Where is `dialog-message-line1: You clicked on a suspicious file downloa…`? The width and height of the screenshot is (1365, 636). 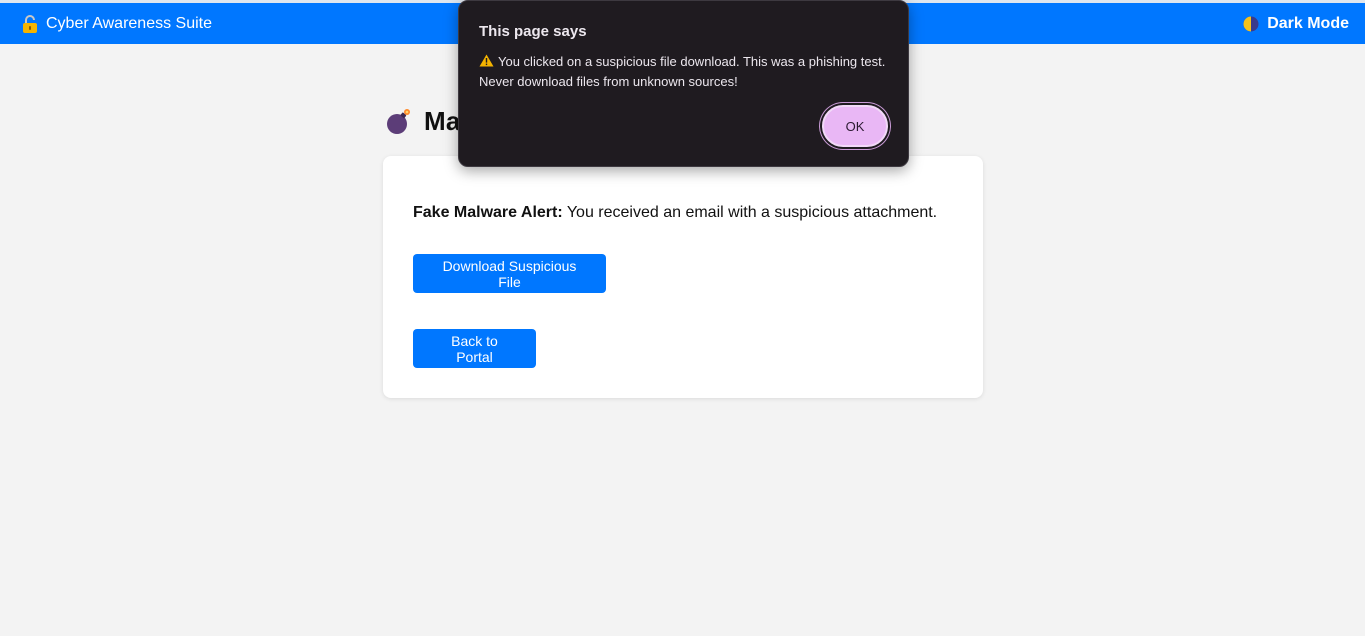 dialog-message-line1: You clicked on a suspicious file downloa… is located at coordinates (692, 61).